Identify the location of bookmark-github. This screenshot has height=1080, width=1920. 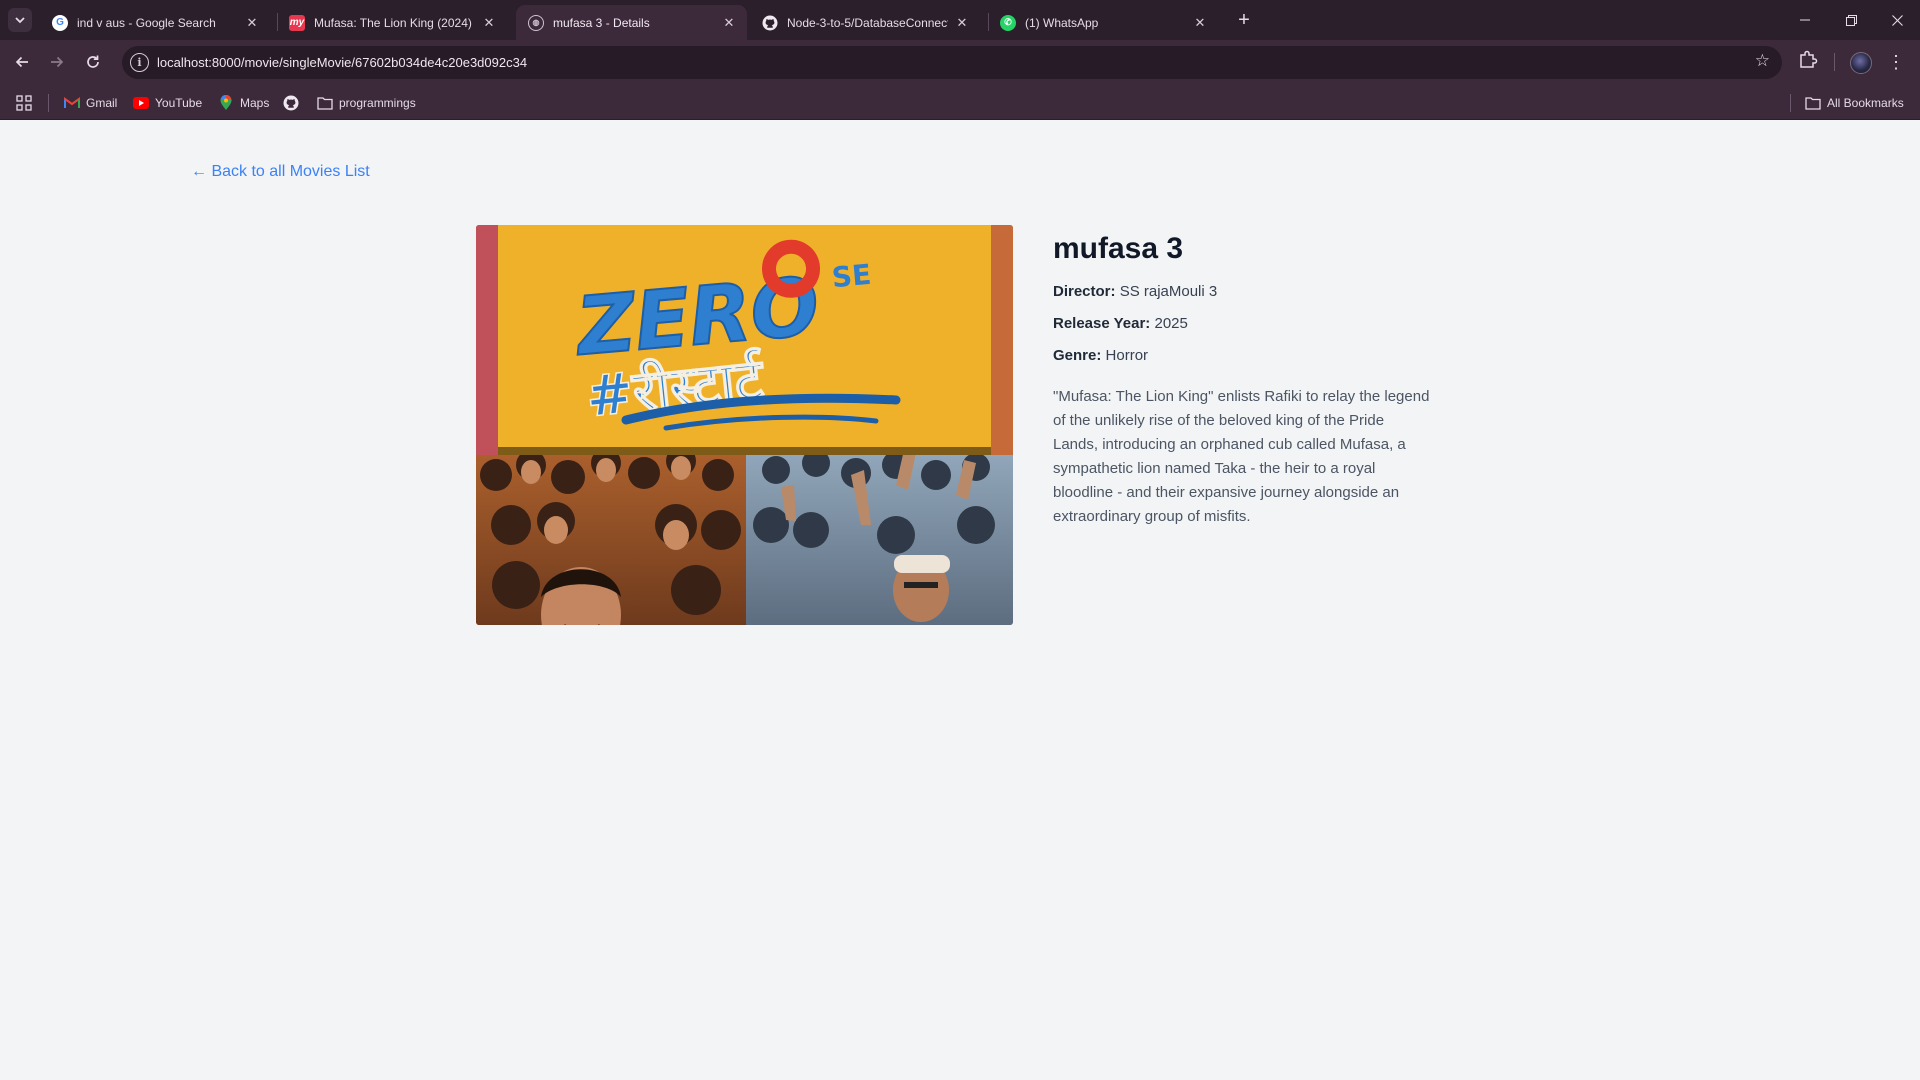
(294, 103).